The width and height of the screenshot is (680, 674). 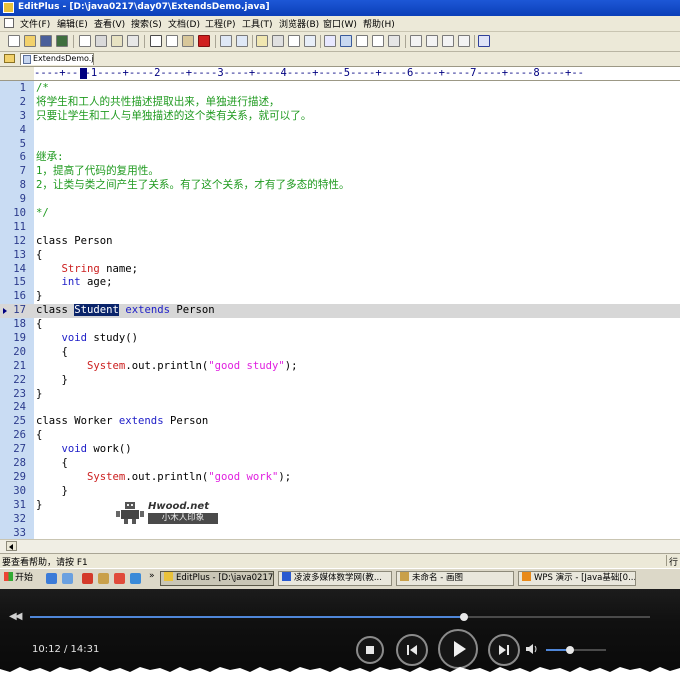 I want to click on menu-view: 查看(V), so click(x=109, y=23).